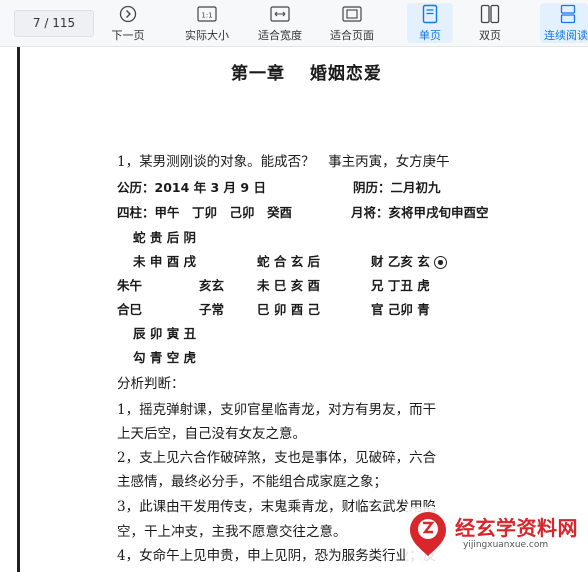 This screenshot has width=588, height=572. Describe the element at coordinates (205, 212) in the screenshot. I see `four-pillars: 四柱：甲午 丁卯 己卯 癸酉` at that location.